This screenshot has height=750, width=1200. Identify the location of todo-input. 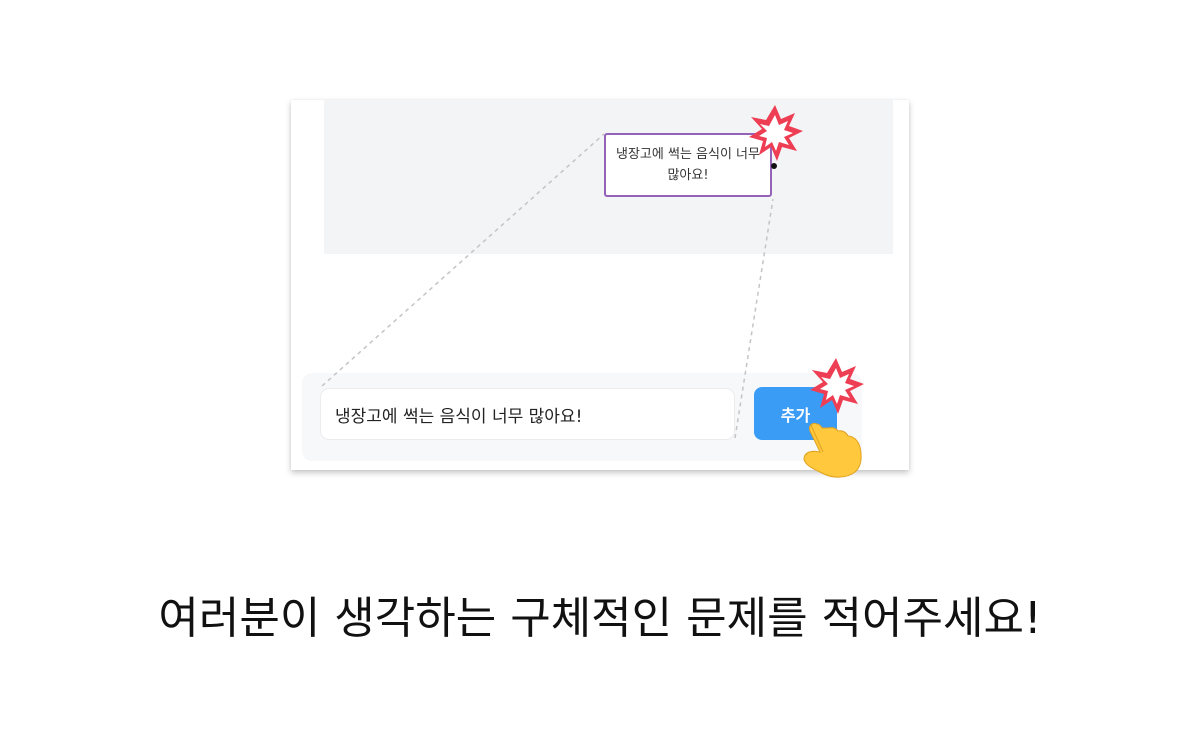
(527, 414).